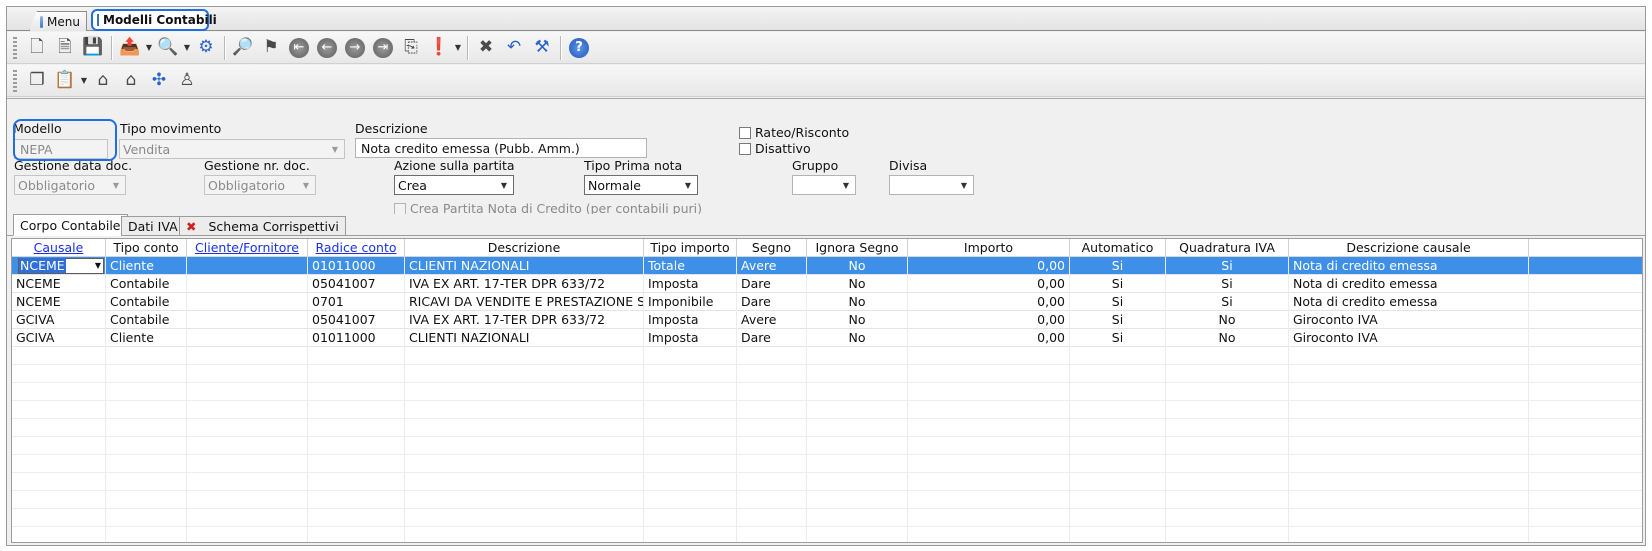 The height and width of the screenshot is (551, 1652). I want to click on column-header-tipo-conto: Tipo conto, so click(146, 248).